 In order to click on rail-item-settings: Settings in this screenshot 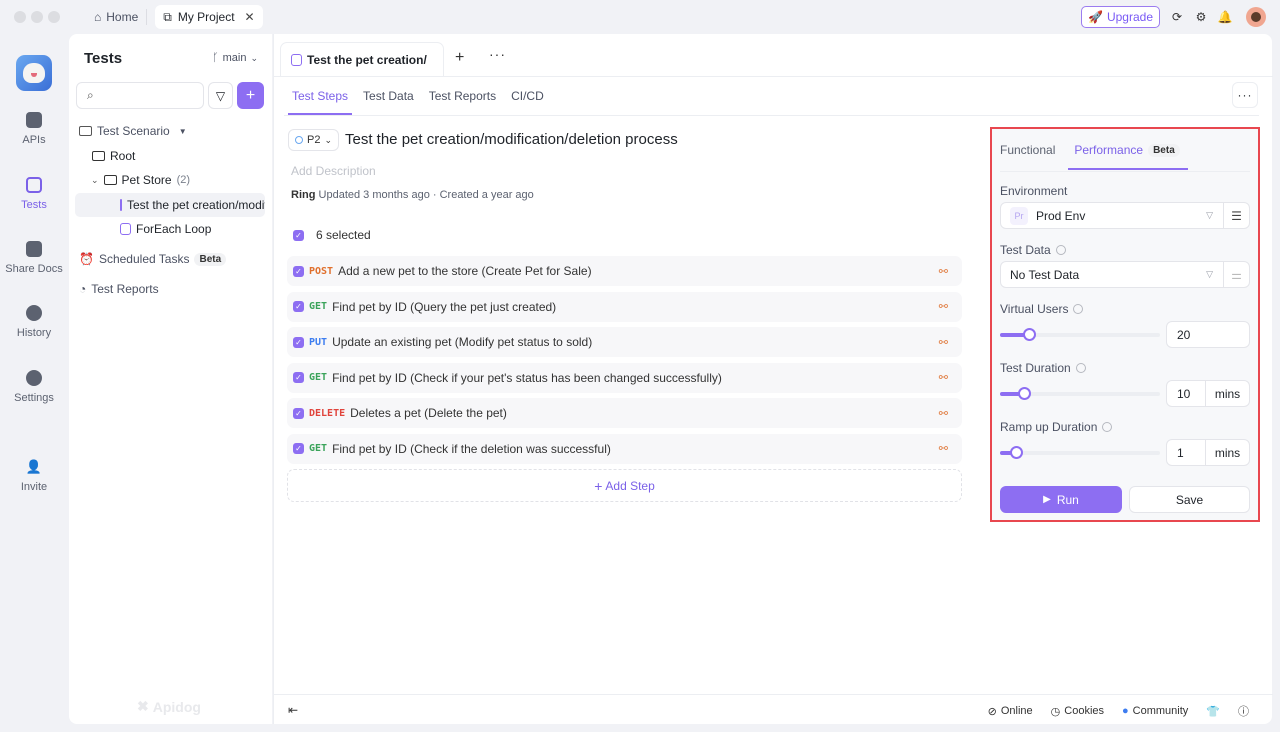, I will do `click(34, 387)`.